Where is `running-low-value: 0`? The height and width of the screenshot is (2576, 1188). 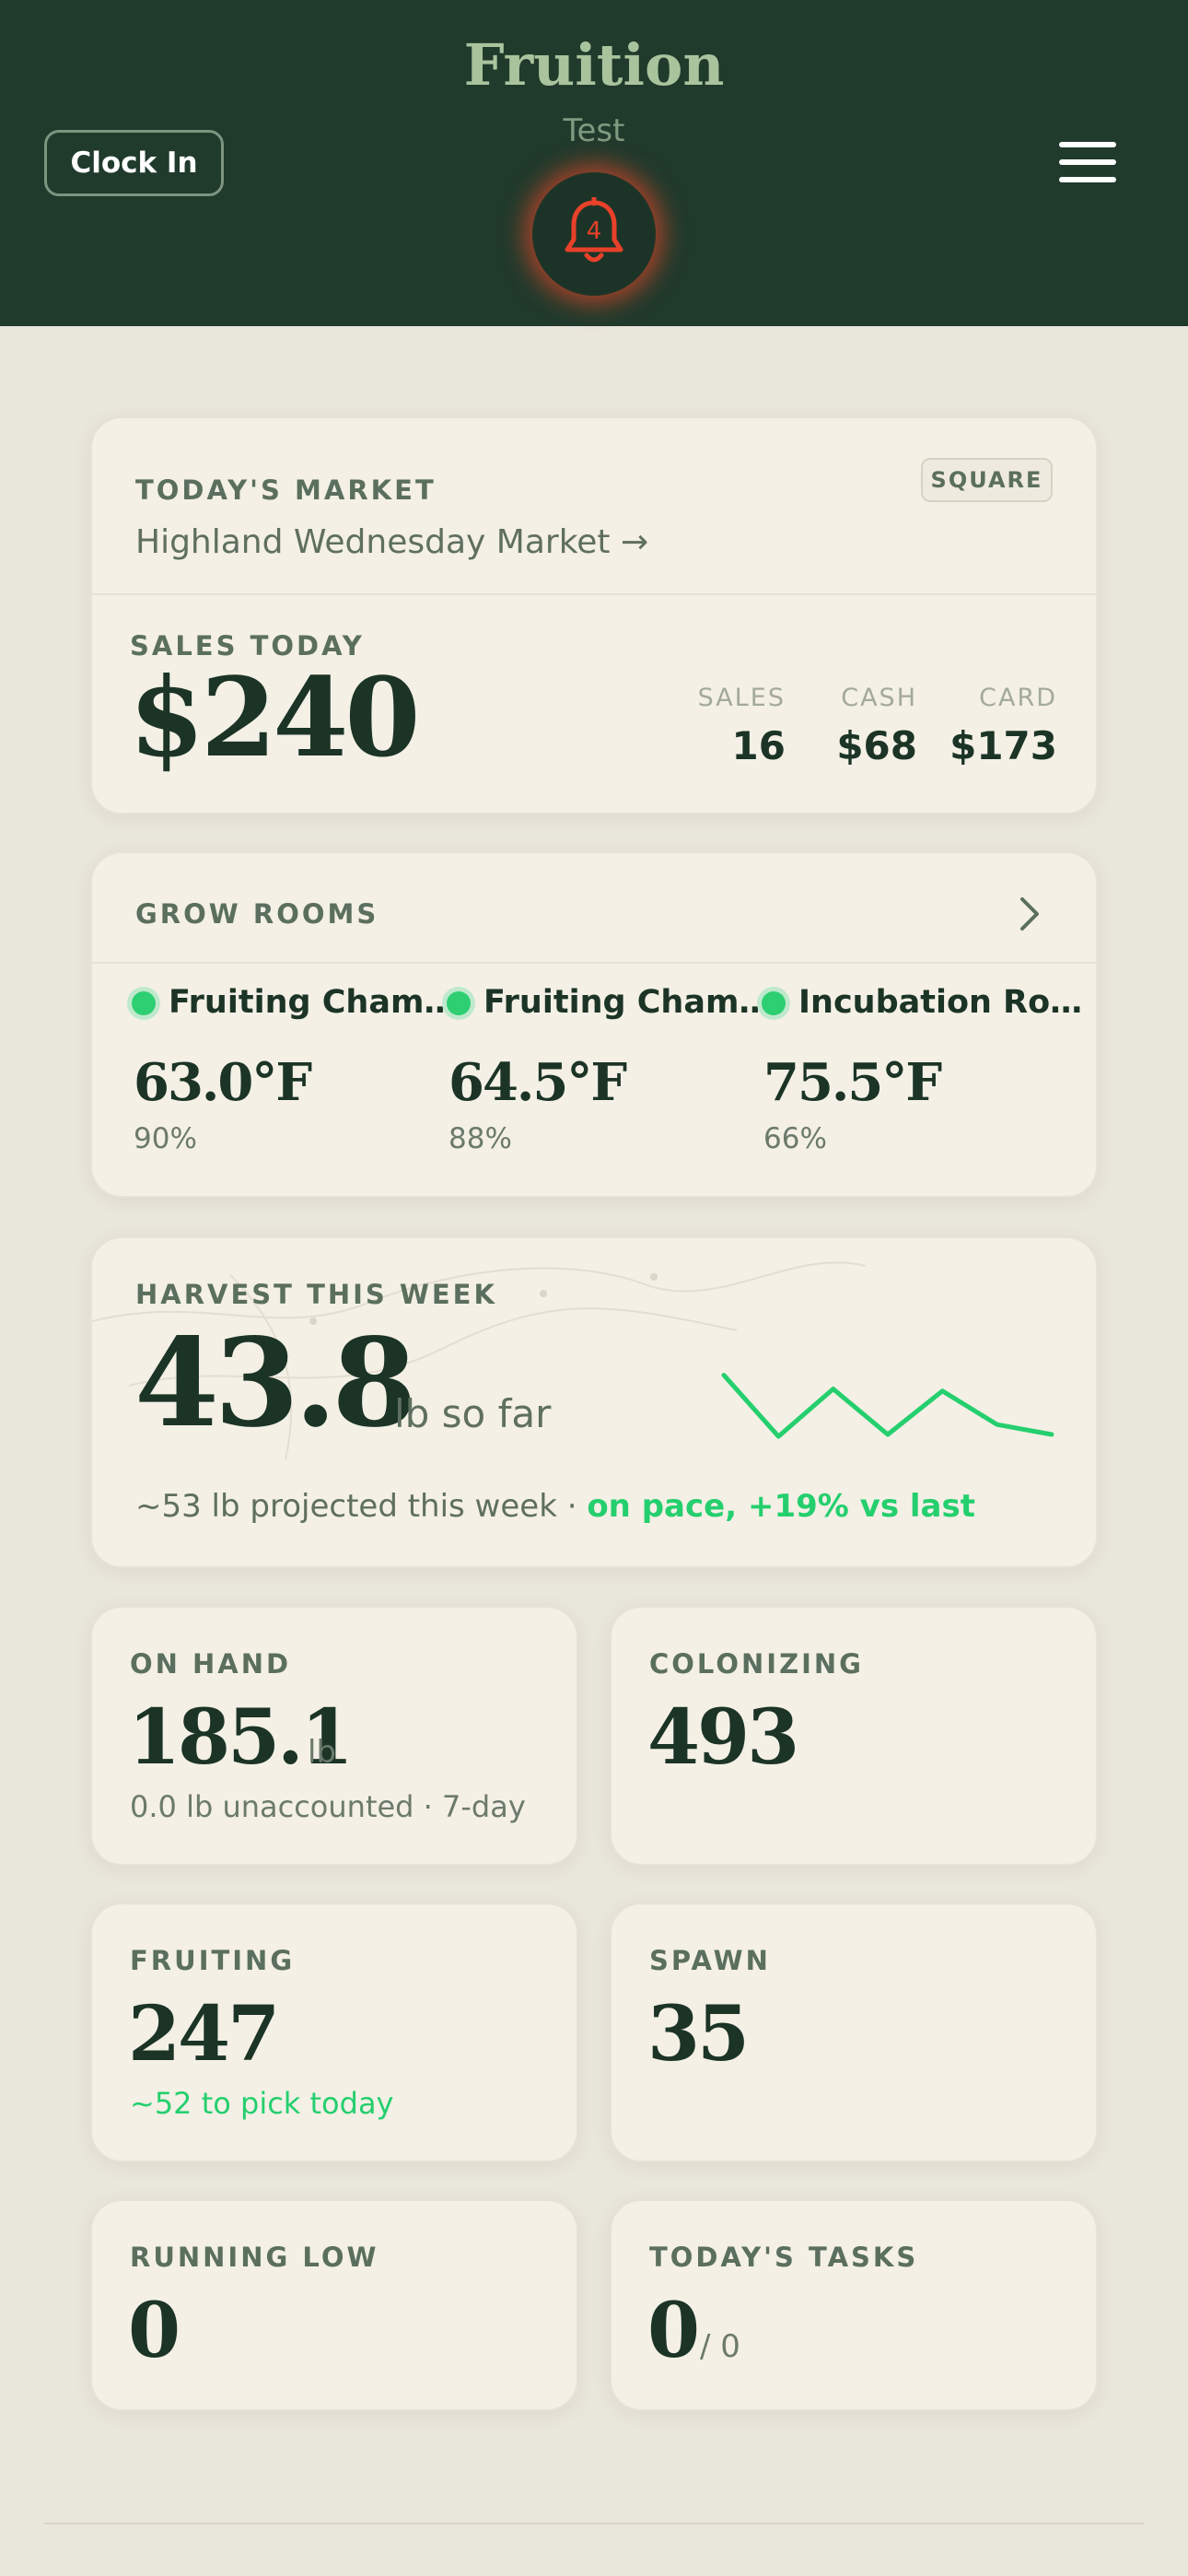
running-low-value: 0 is located at coordinates (154, 2331).